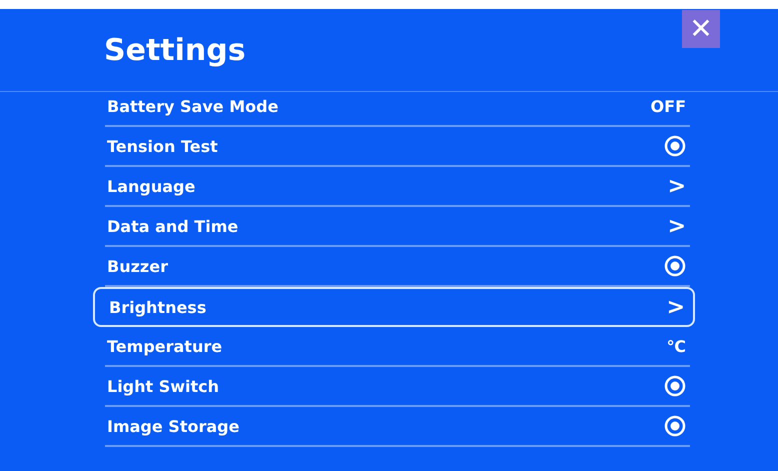 The height and width of the screenshot is (471, 778). I want to click on setting-label: Brightness, so click(157, 307).